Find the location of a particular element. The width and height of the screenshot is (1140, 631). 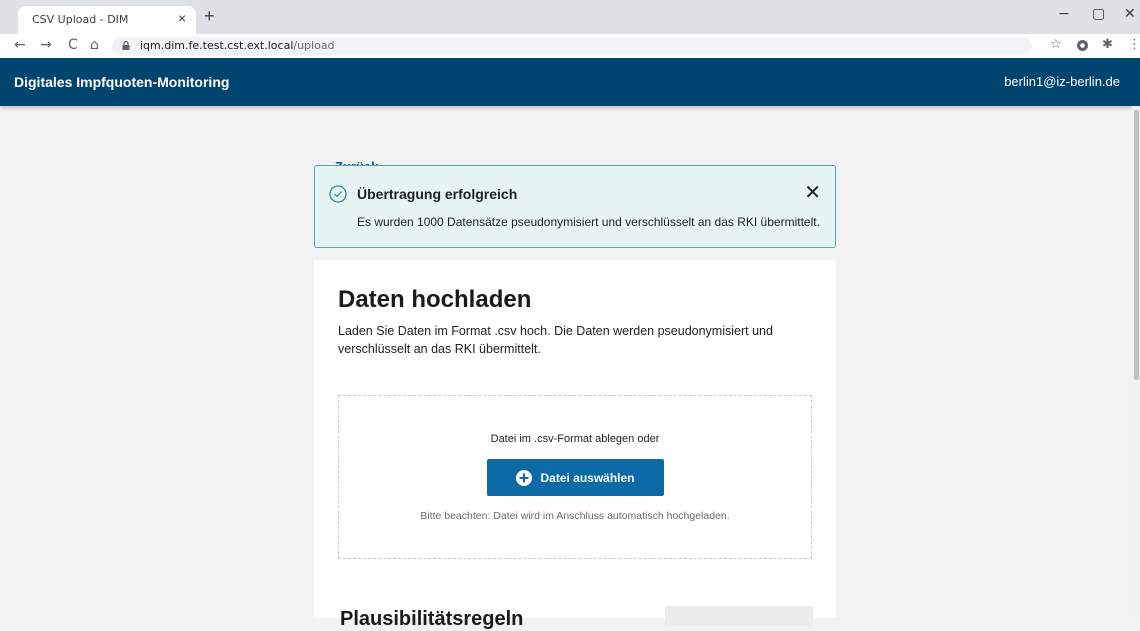

address-bar: iqm.dim.fe.test.cst.ext.local/upload is located at coordinates (572, 46).